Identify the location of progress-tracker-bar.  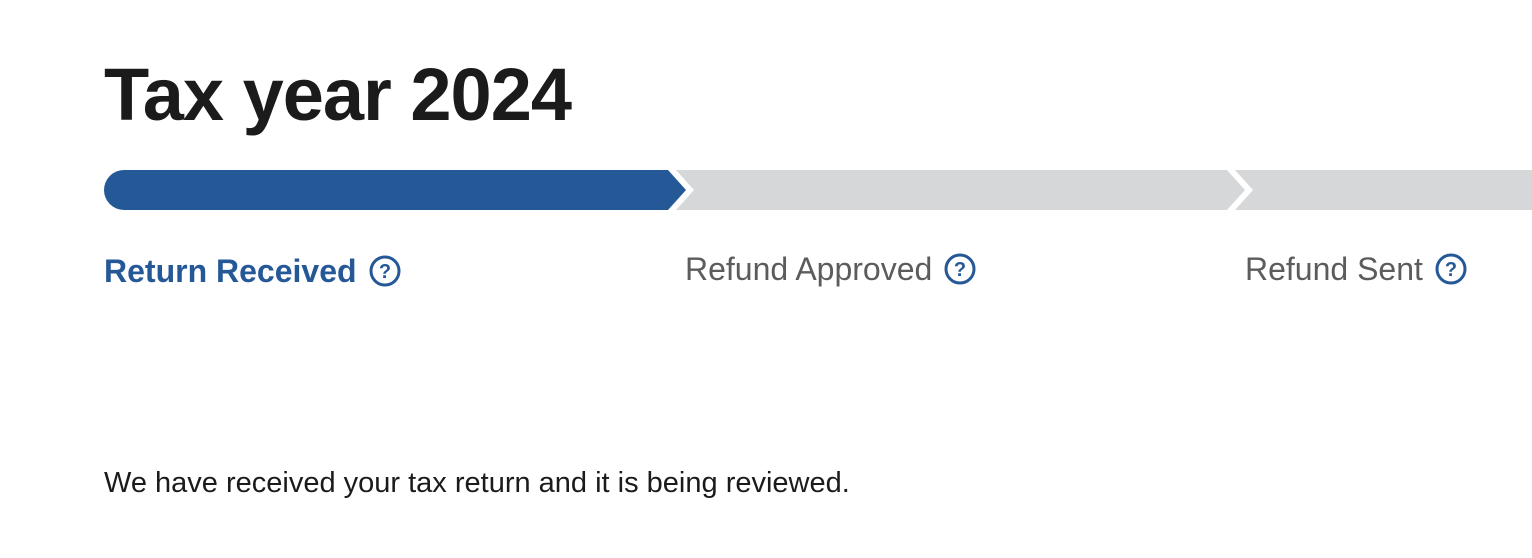
(818, 190).